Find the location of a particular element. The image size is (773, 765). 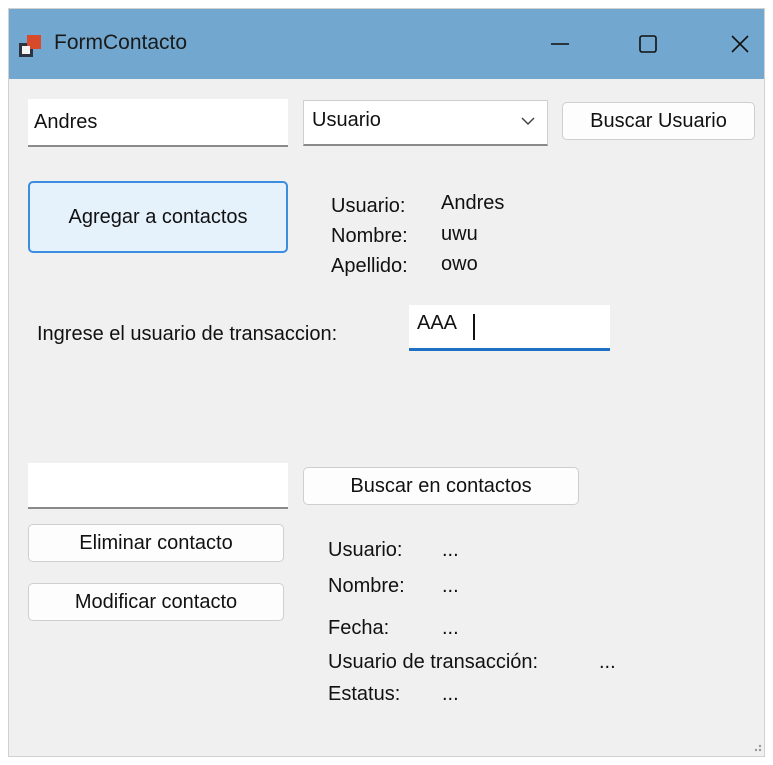

contact-usuario-label: Usuario: is located at coordinates (365, 550).